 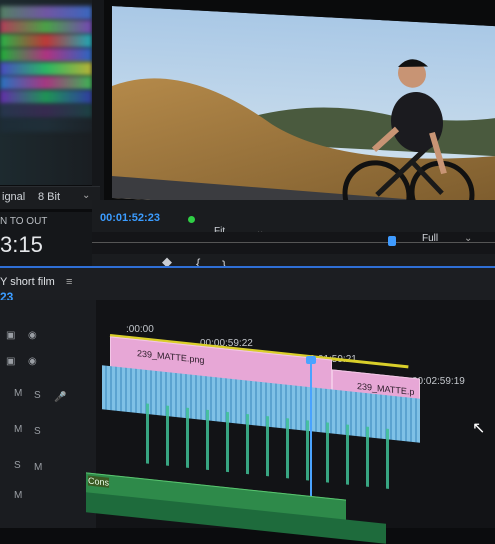 What do you see at coordinates (27, 282) in the screenshot?
I see `sequence-tab: Y short film` at bounding box center [27, 282].